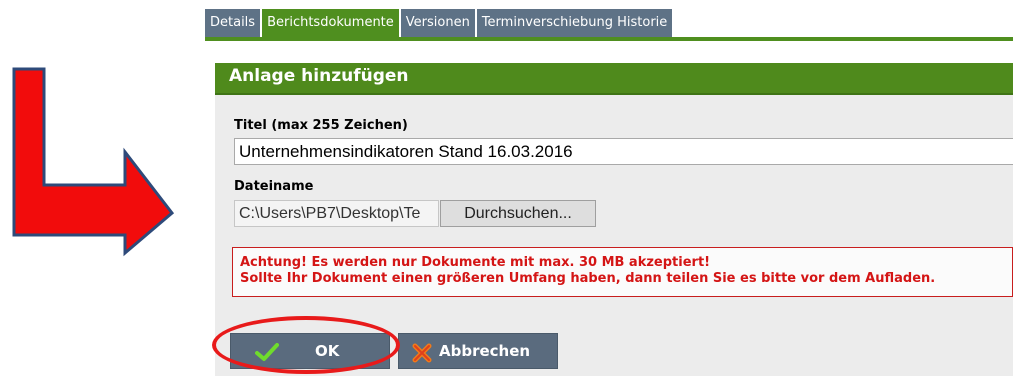 Image resolution: width=1013 pixels, height=376 pixels. I want to click on tab-underline, so click(609, 39).